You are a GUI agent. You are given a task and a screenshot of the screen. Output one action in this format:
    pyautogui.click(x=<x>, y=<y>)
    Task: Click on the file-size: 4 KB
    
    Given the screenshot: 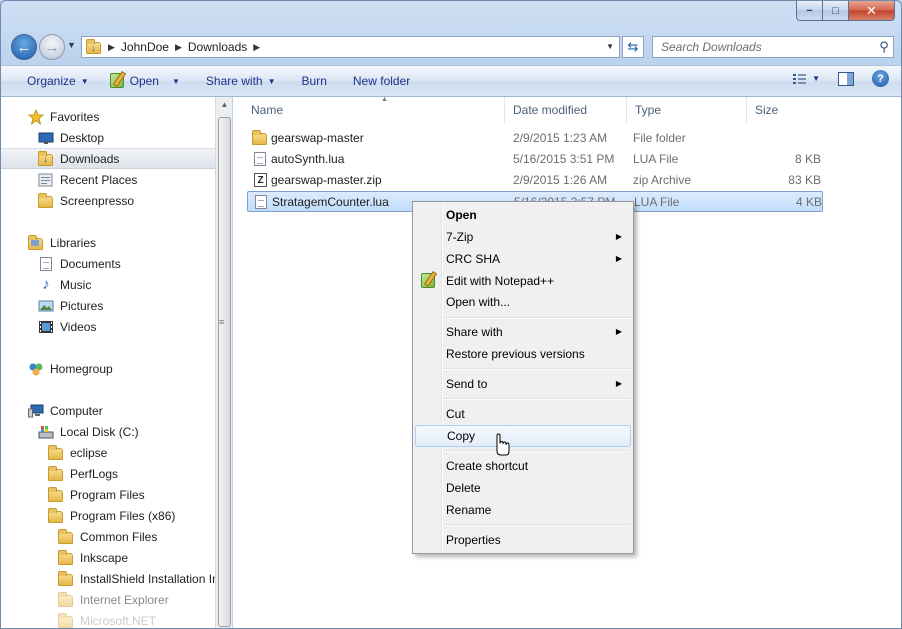 What is the action you would take?
    pyautogui.click(x=808, y=202)
    